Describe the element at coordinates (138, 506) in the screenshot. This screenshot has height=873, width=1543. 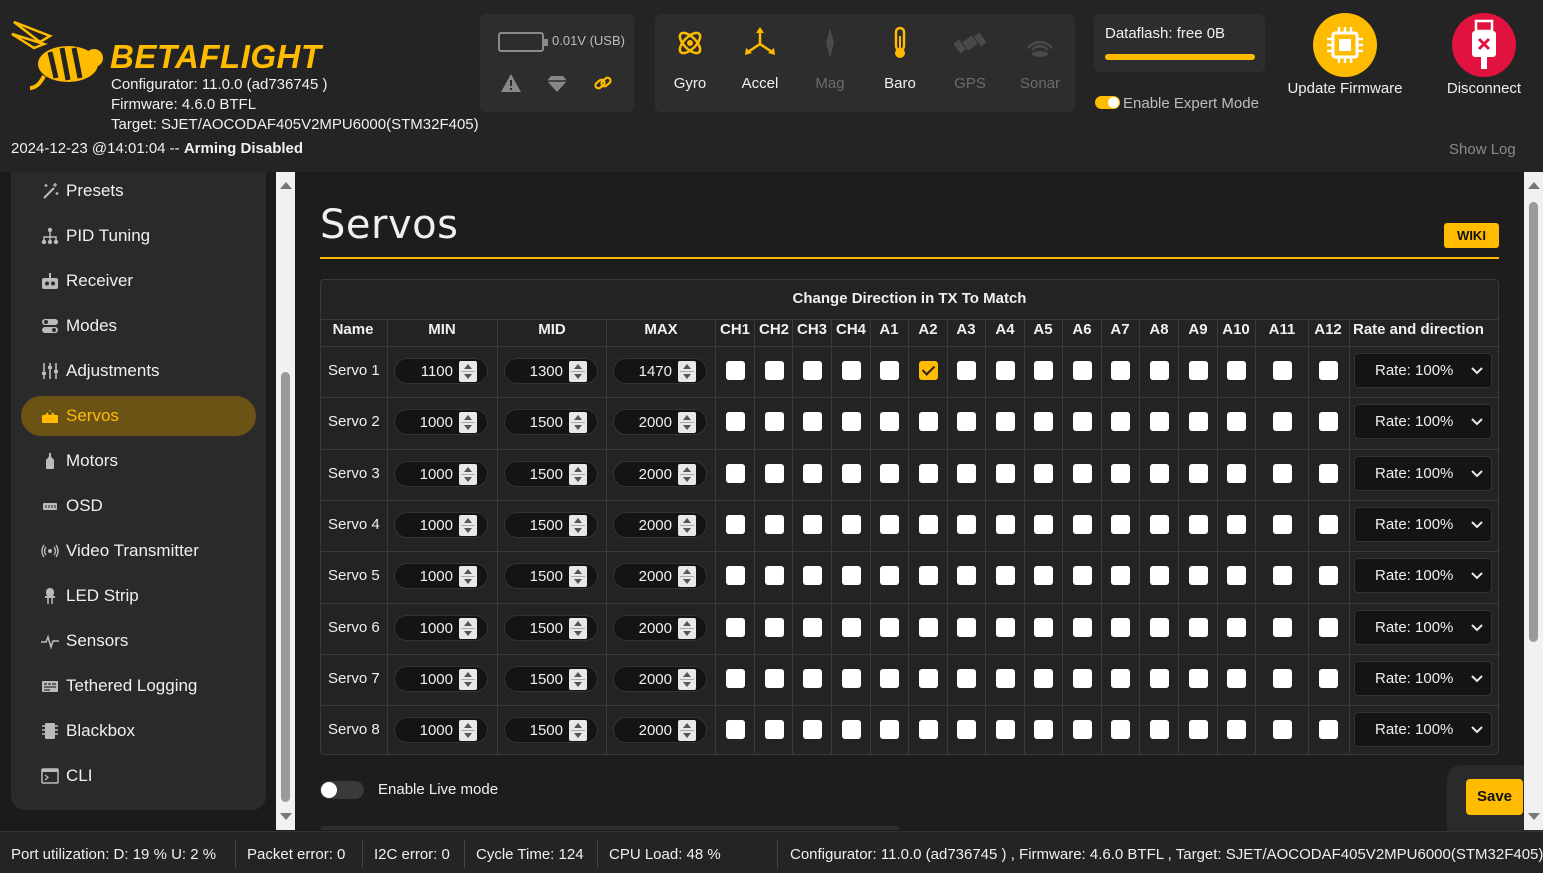
I see `sidebar-item-osd: OSD` at that location.